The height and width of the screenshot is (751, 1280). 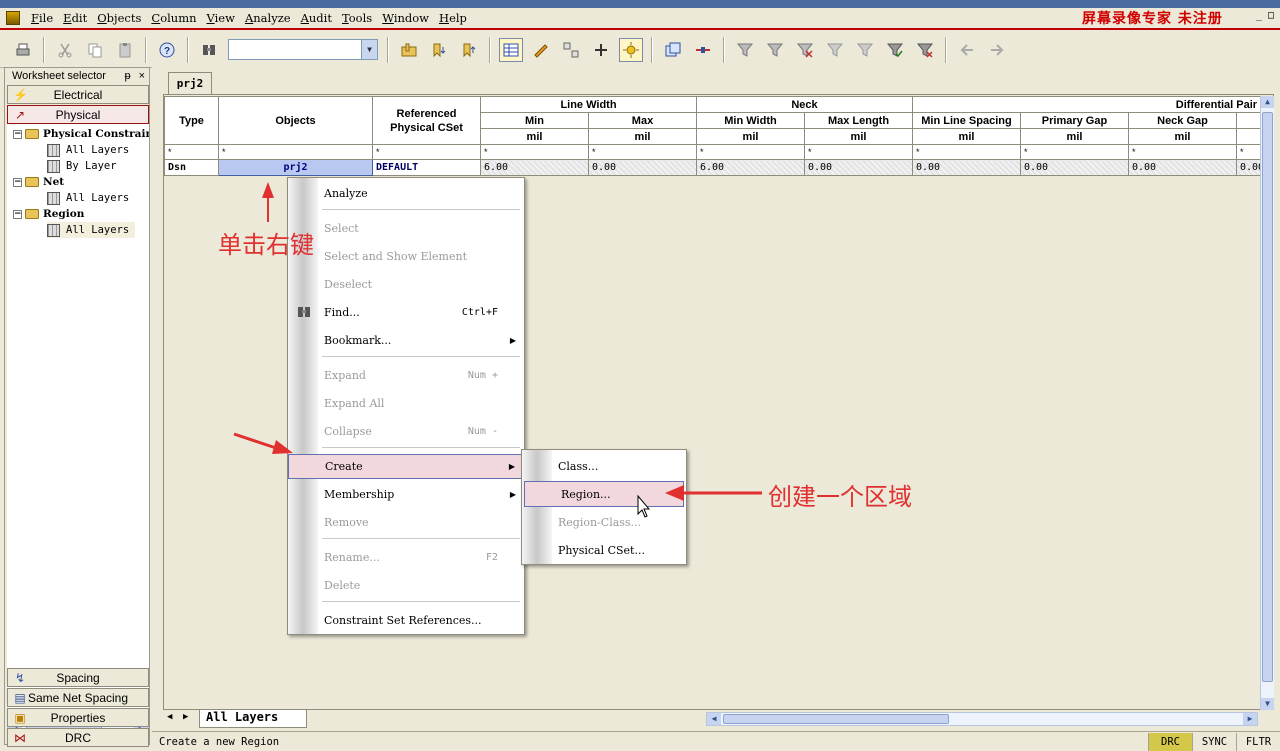 I want to click on menu-file: File, so click(x=42, y=18).